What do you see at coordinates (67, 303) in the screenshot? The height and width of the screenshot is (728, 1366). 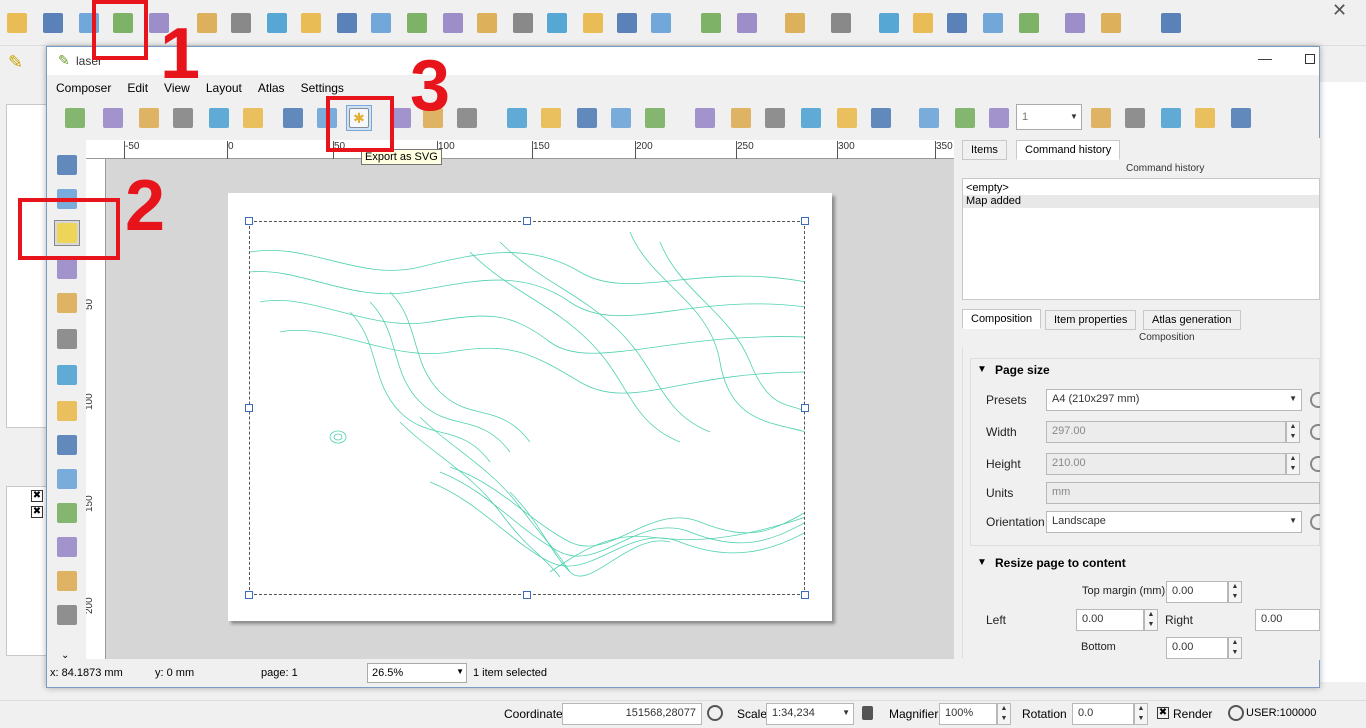 I see `edit-nodes-icon` at bounding box center [67, 303].